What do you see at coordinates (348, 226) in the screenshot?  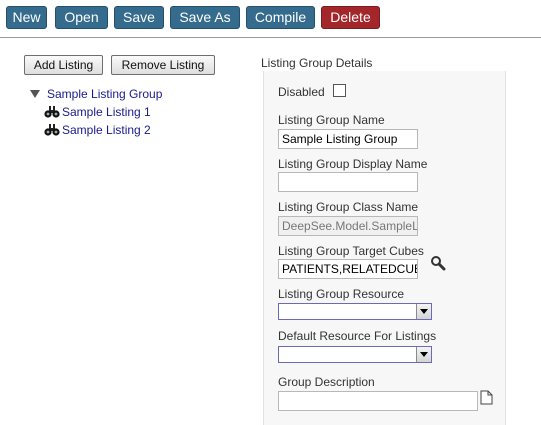 I see `class-name-input: DeepSee.Model.SampleListingGroup` at bounding box center [348, 226].